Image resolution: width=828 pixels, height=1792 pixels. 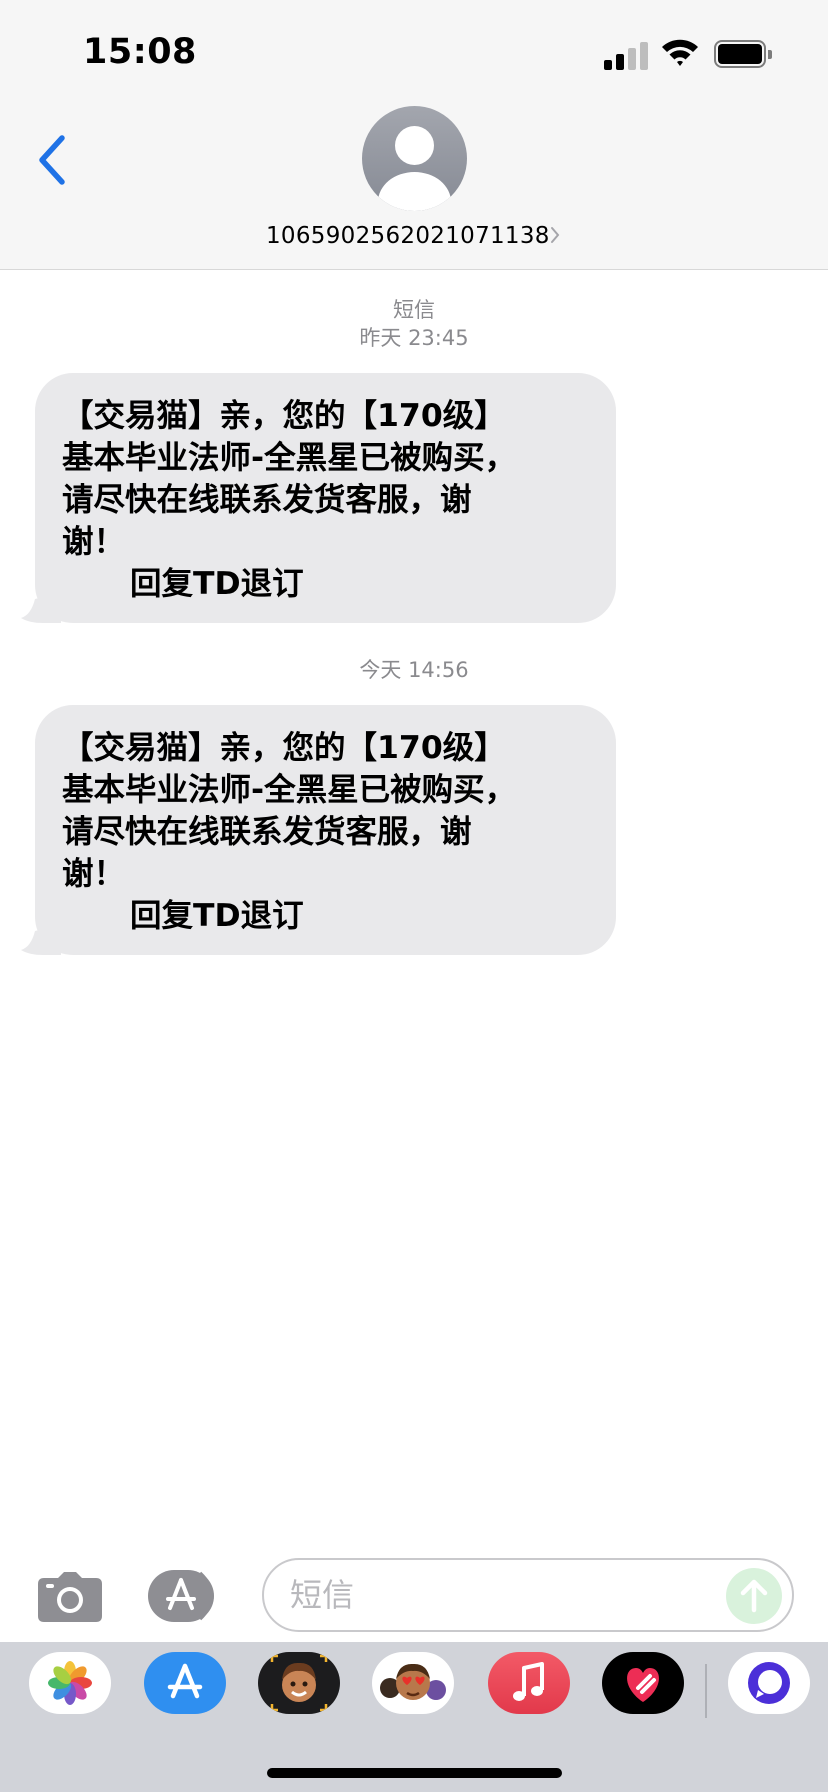 I want to click on send-button, so click(x=754, y=1596).